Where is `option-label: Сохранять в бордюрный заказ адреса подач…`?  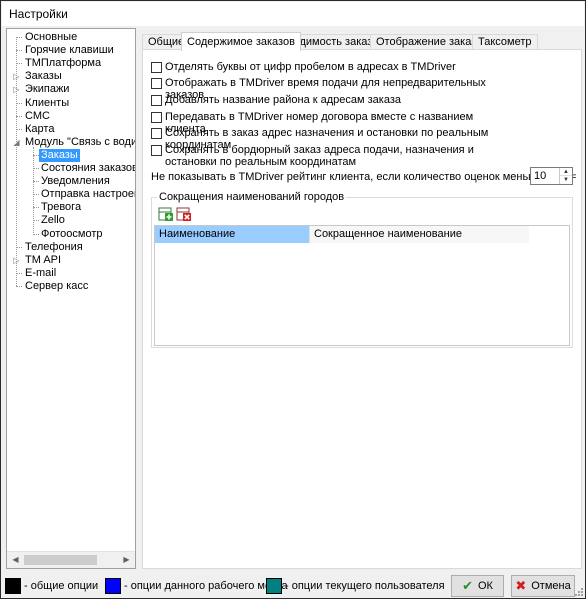 option-label: Сохранять в бордюрный заказ адреса подач… is located at coordinates (319, 156).